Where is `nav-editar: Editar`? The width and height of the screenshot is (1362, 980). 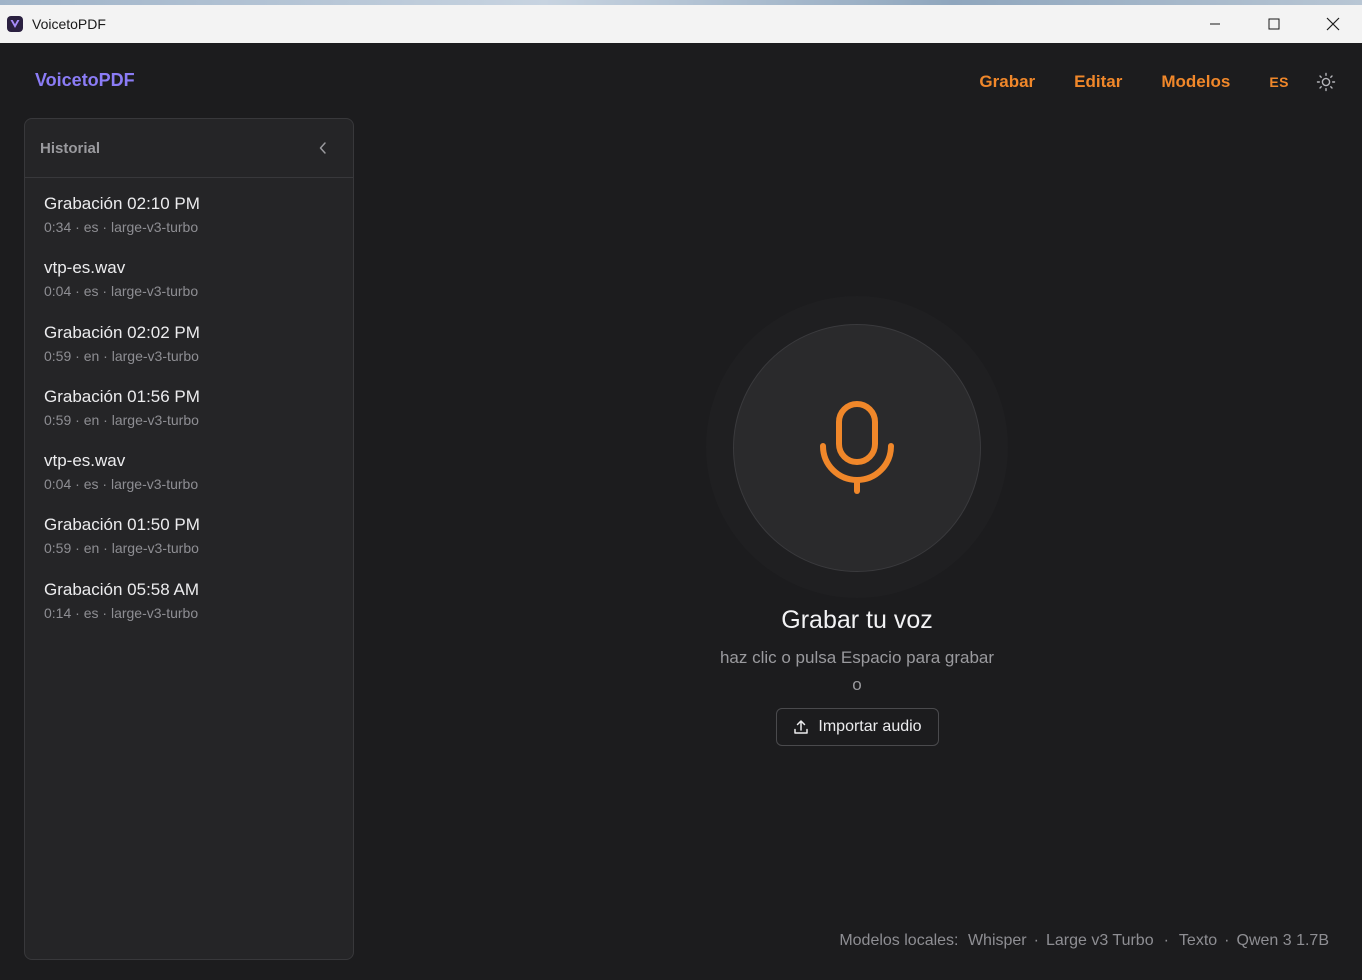
nav-editar: Editar is located at coordinates (1098, 82).